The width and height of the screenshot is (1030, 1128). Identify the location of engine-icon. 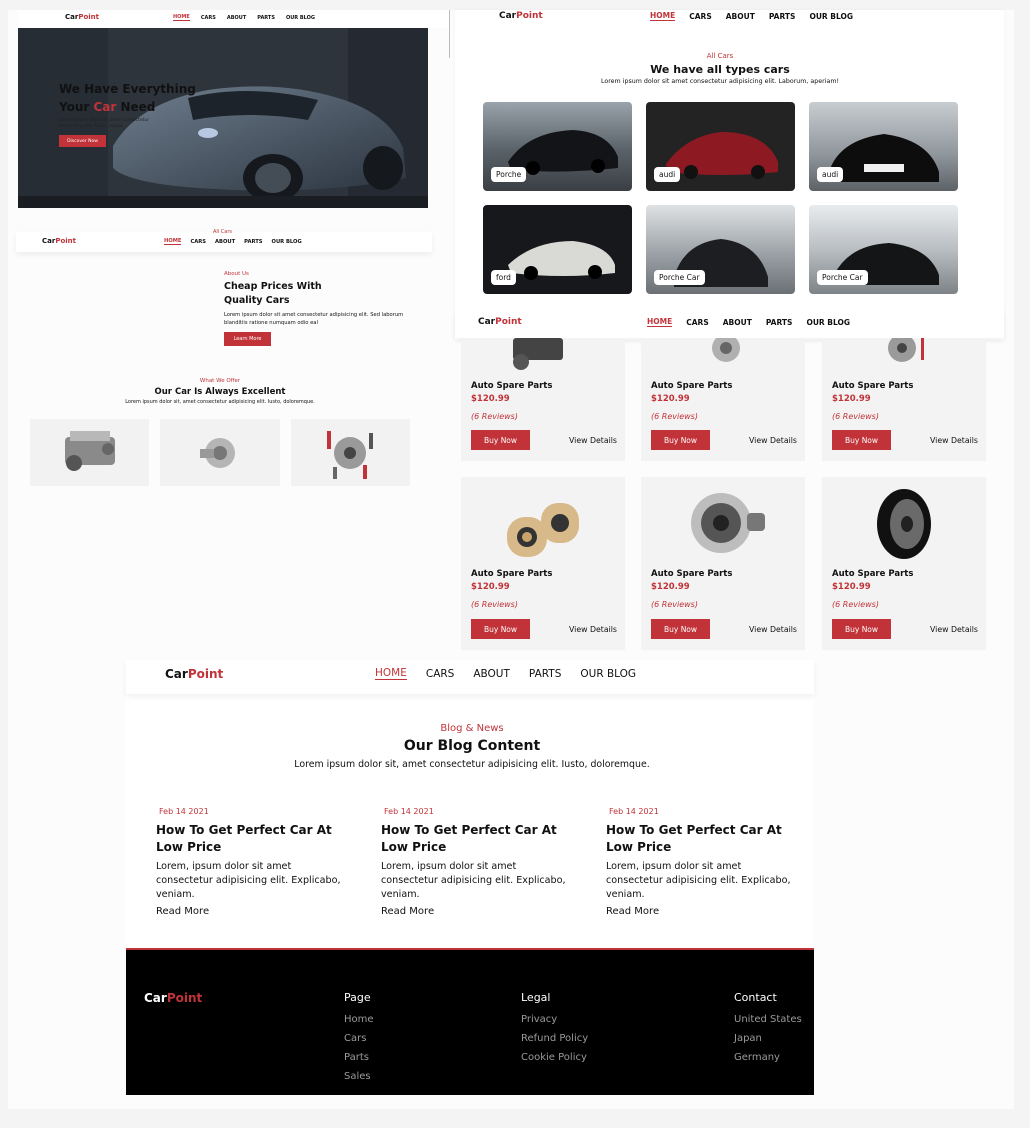
(538, 354).